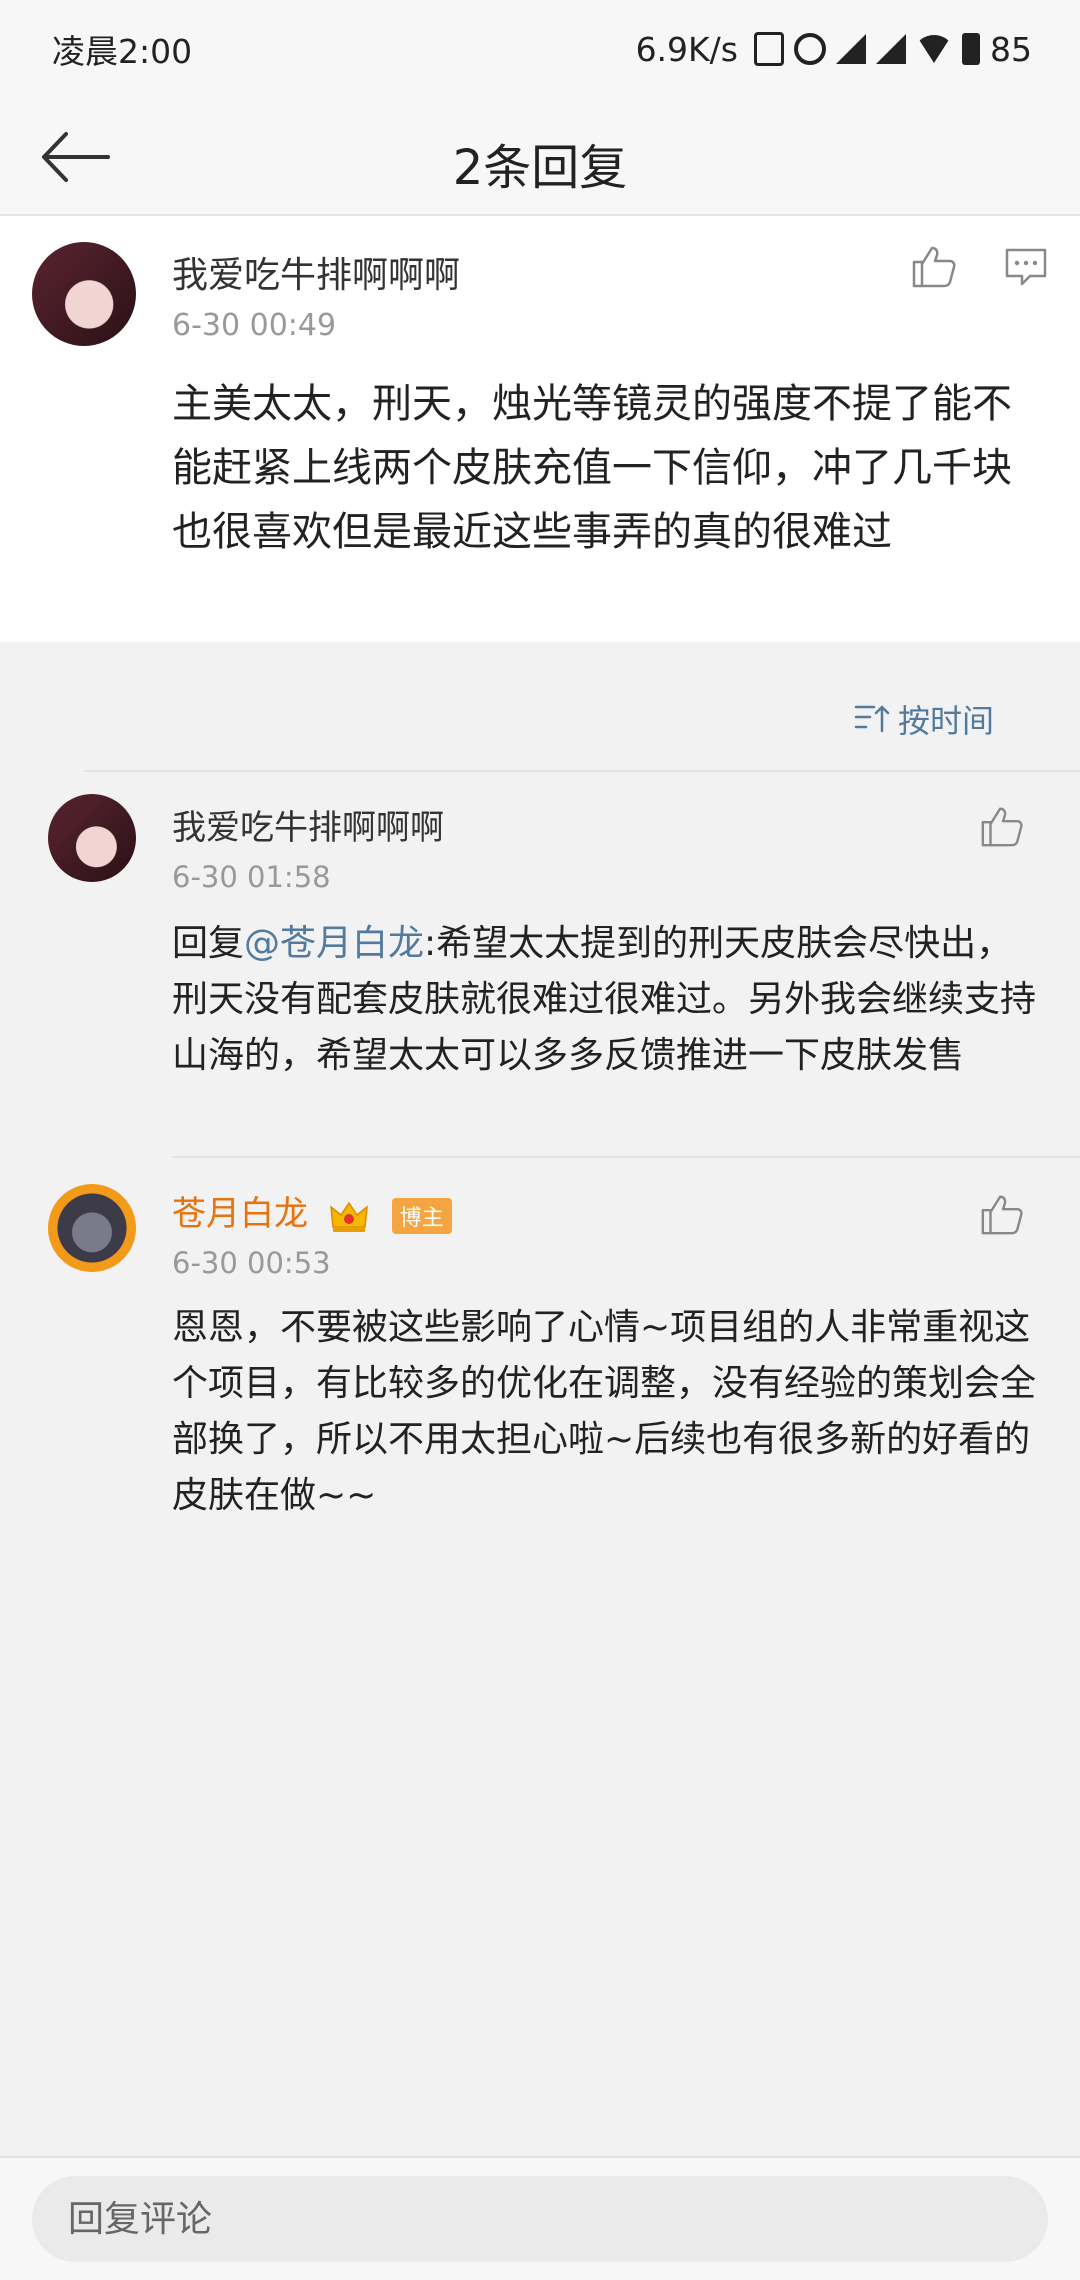 This screenshot has height=2280, width=1080. I want to click on sort-label: 按时间, so click(945, 721).